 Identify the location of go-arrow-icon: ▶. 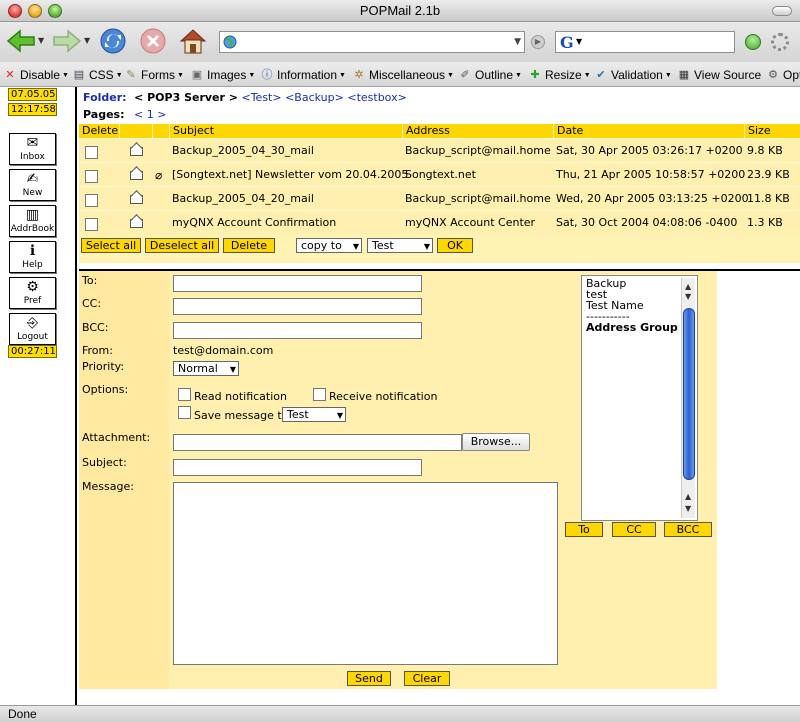
(538, 42).